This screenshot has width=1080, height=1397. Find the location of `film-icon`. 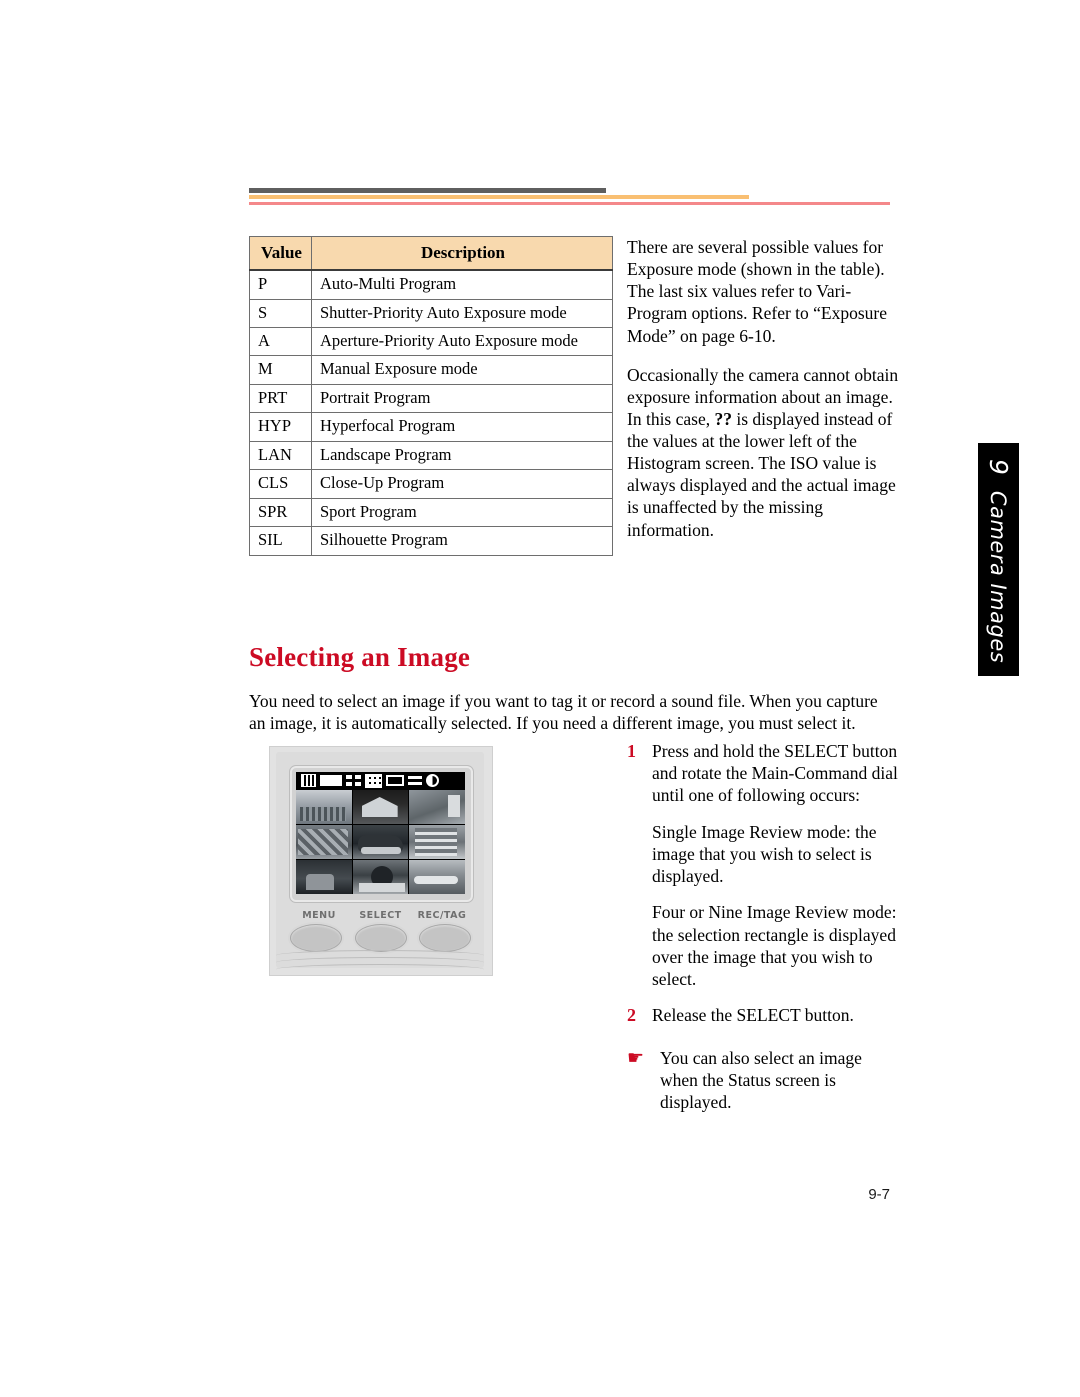

film-icon is located at coordinates (308, 780).